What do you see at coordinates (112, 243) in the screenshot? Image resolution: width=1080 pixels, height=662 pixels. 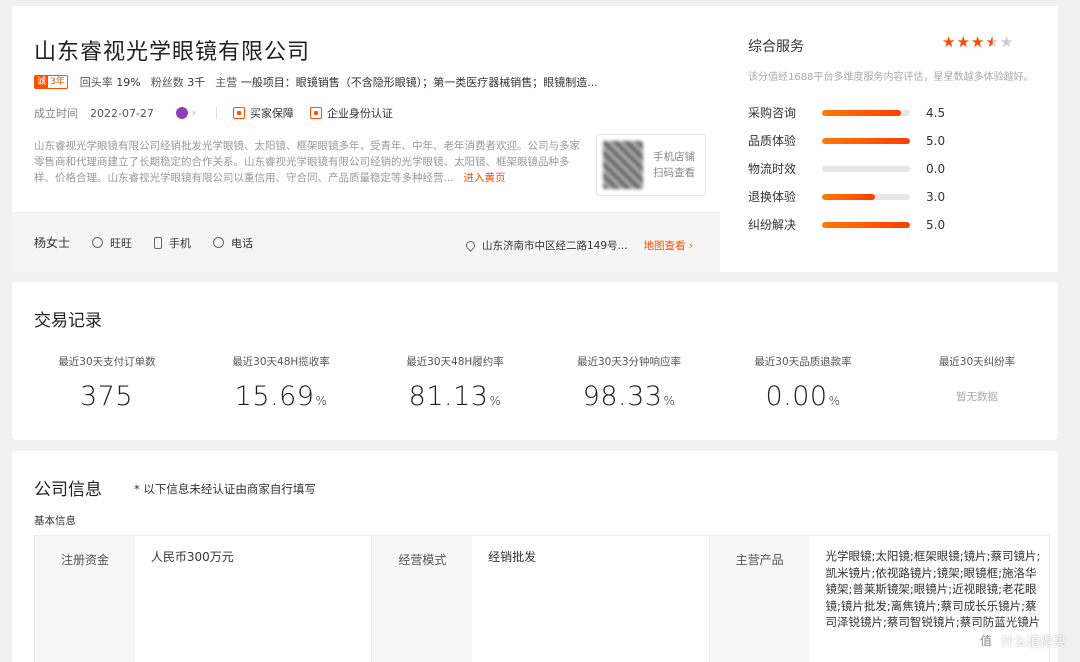 I see `wangwang-button: 旺旺` at bounding box center [112, 243].